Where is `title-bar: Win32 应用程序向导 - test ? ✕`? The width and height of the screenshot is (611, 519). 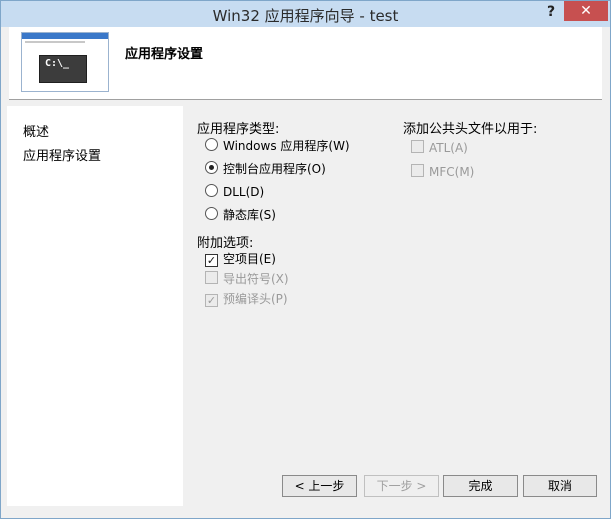
title-bar: Win32 应用程序向导 - test ? ✕ is located at coordinates (305, 14).